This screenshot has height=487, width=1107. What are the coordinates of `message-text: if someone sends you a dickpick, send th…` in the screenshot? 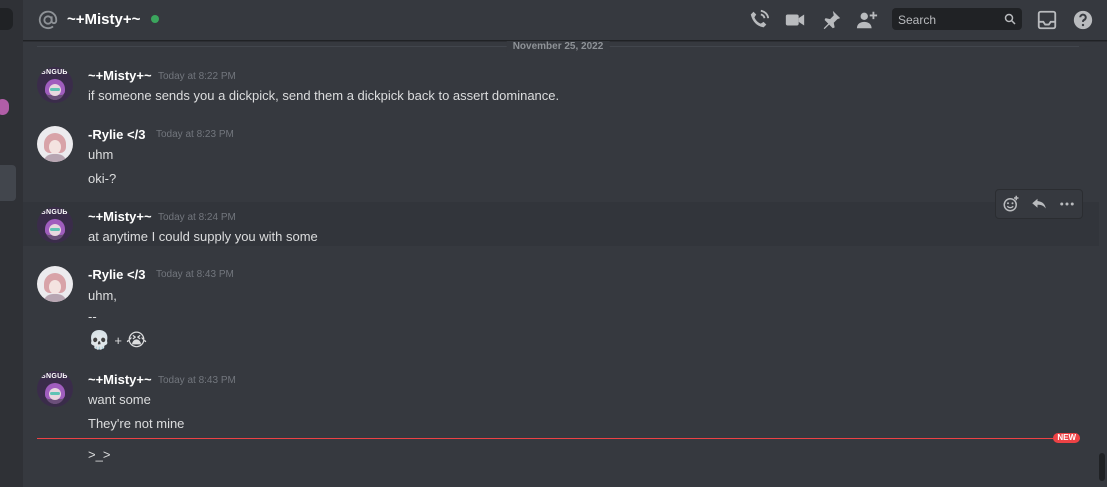 It's located at (324, 95).